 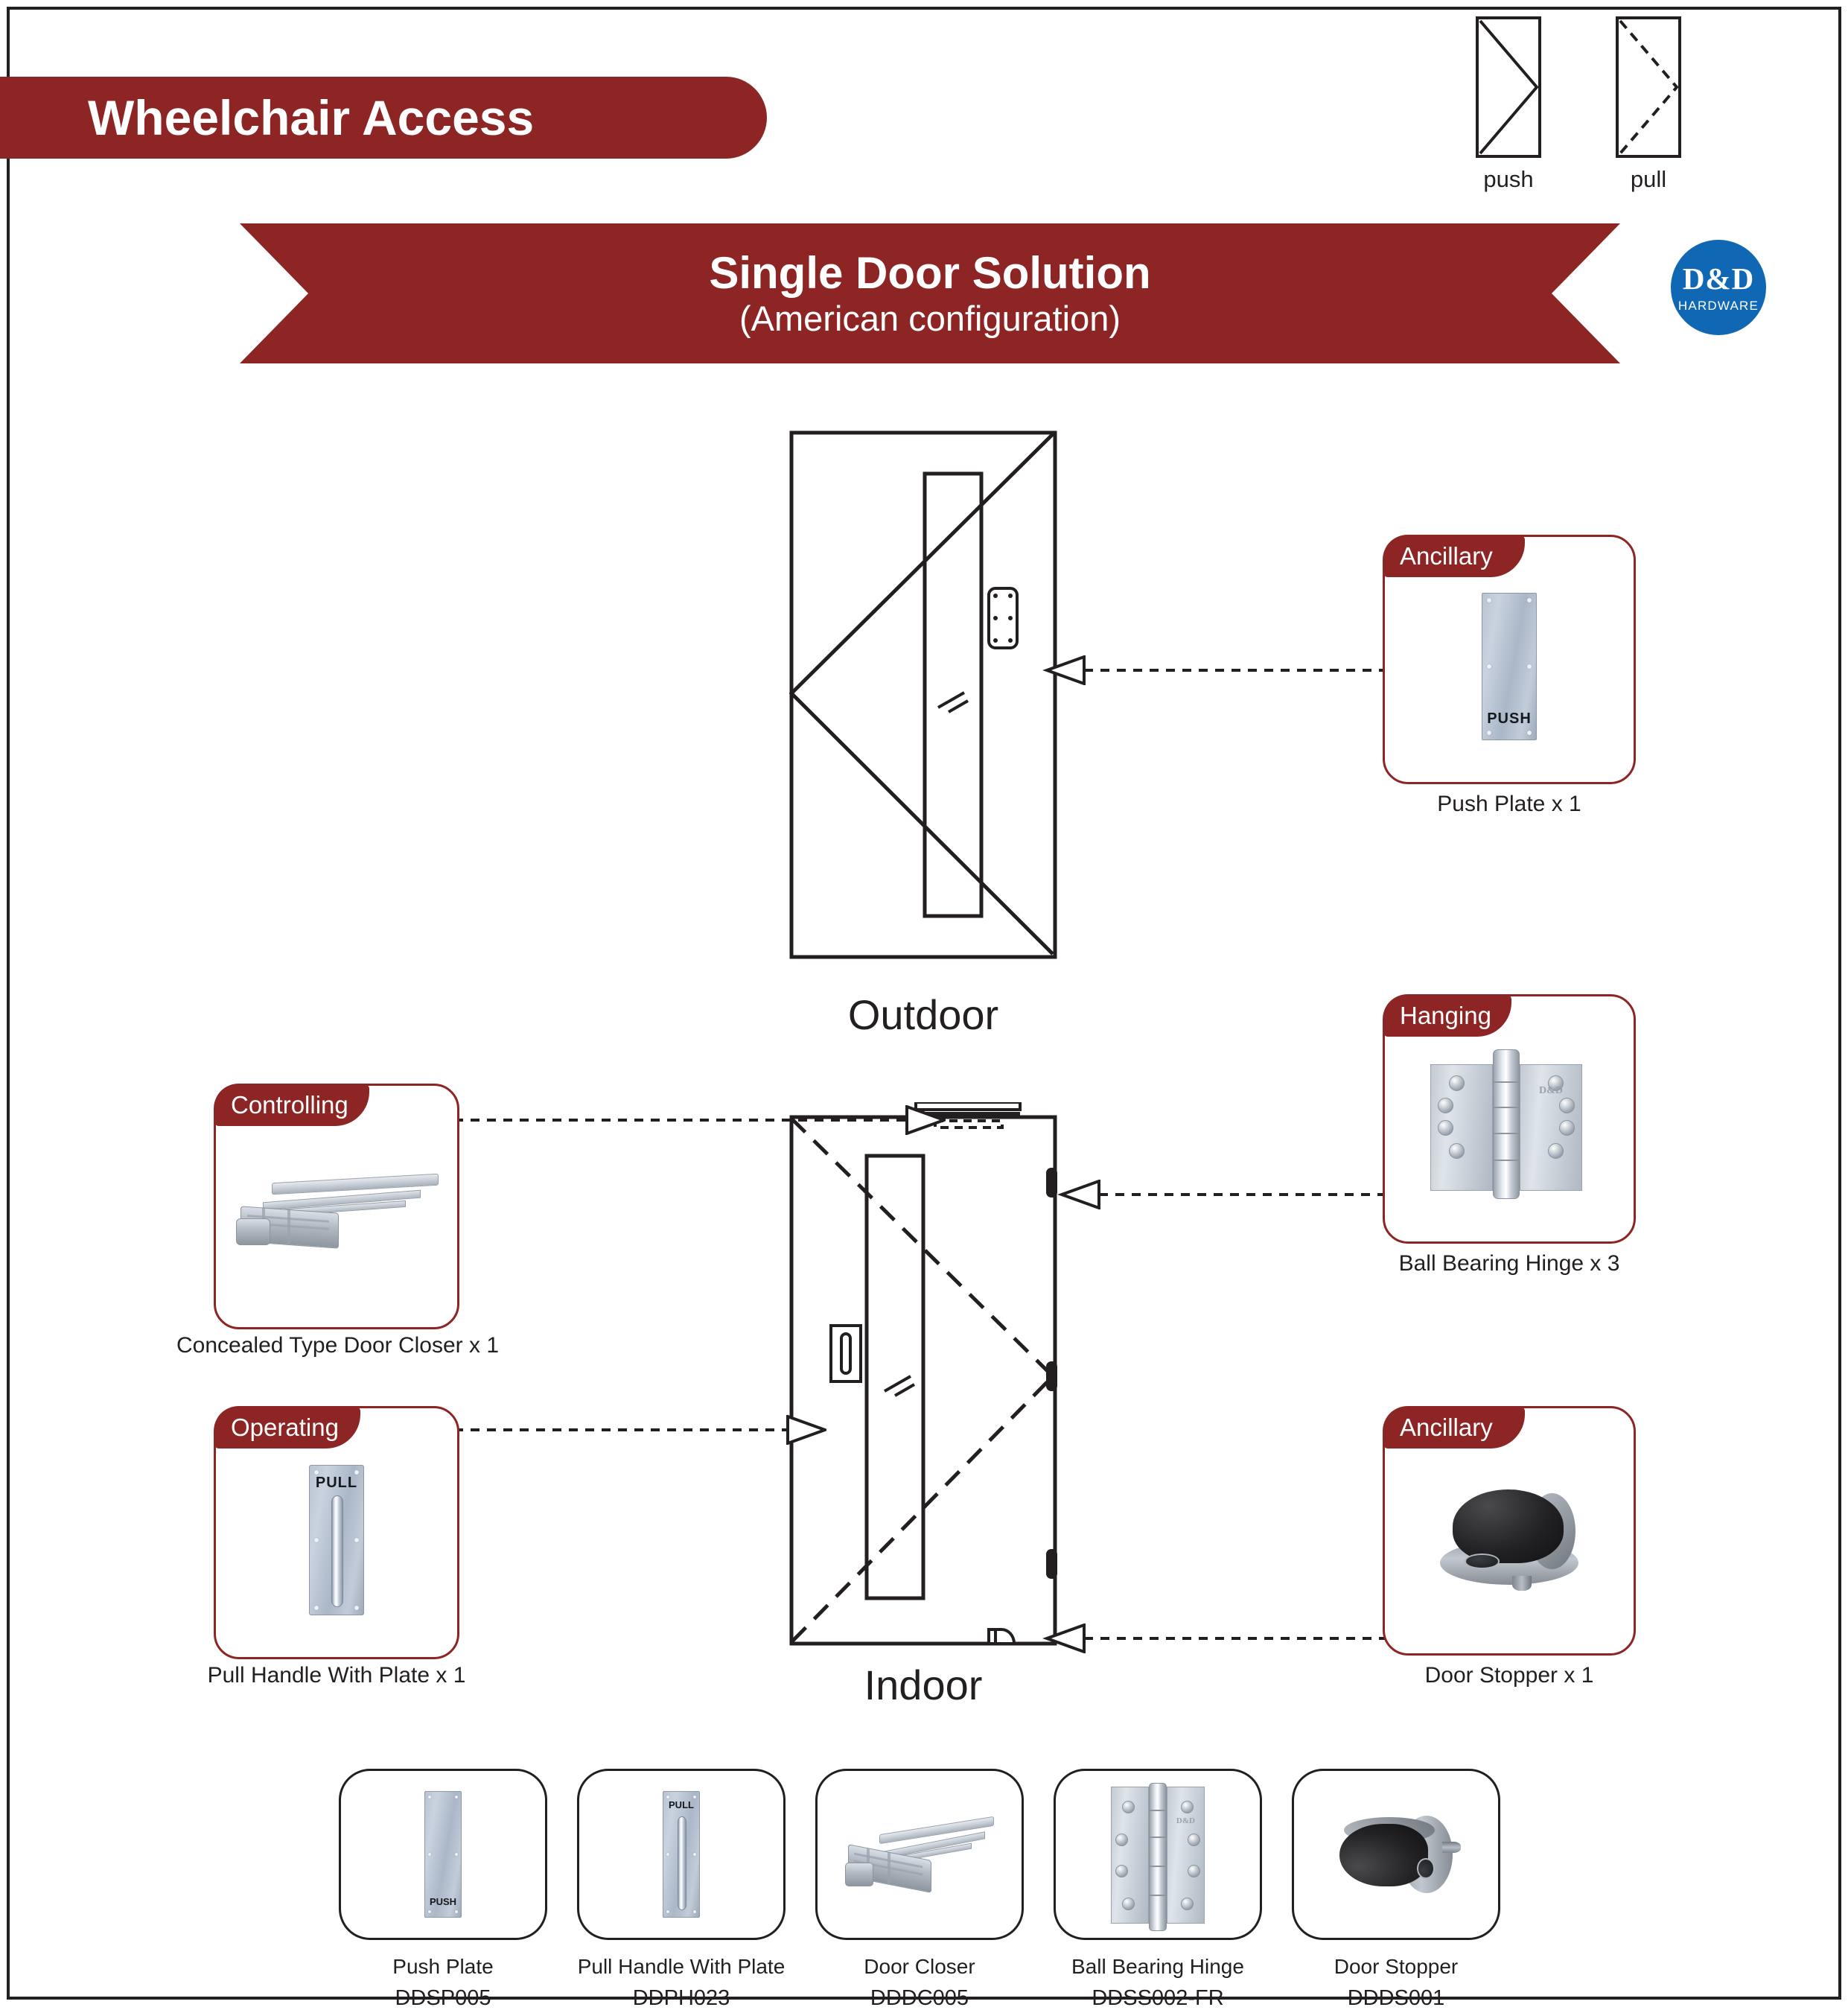 I want to click on callout-caption-push-plate: Push Plate x 1, so click(x=1509, y=804).